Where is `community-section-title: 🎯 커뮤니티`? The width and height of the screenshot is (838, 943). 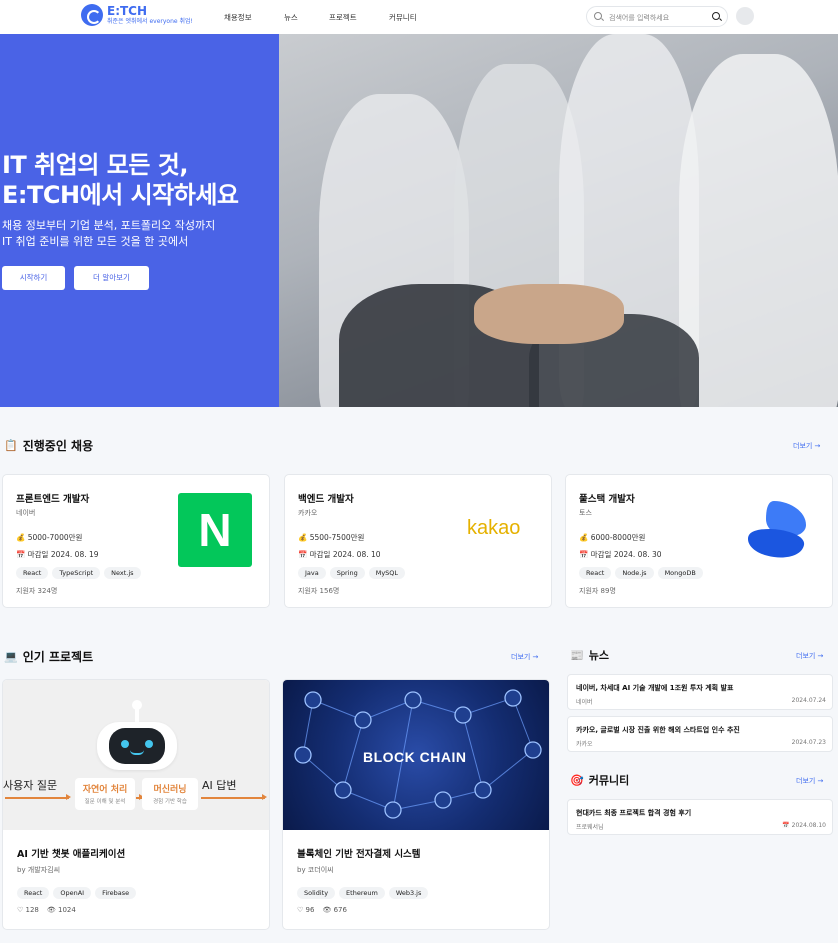
community-section-title: 🎯 커뮤니티 is located at coordinates (600, 780).